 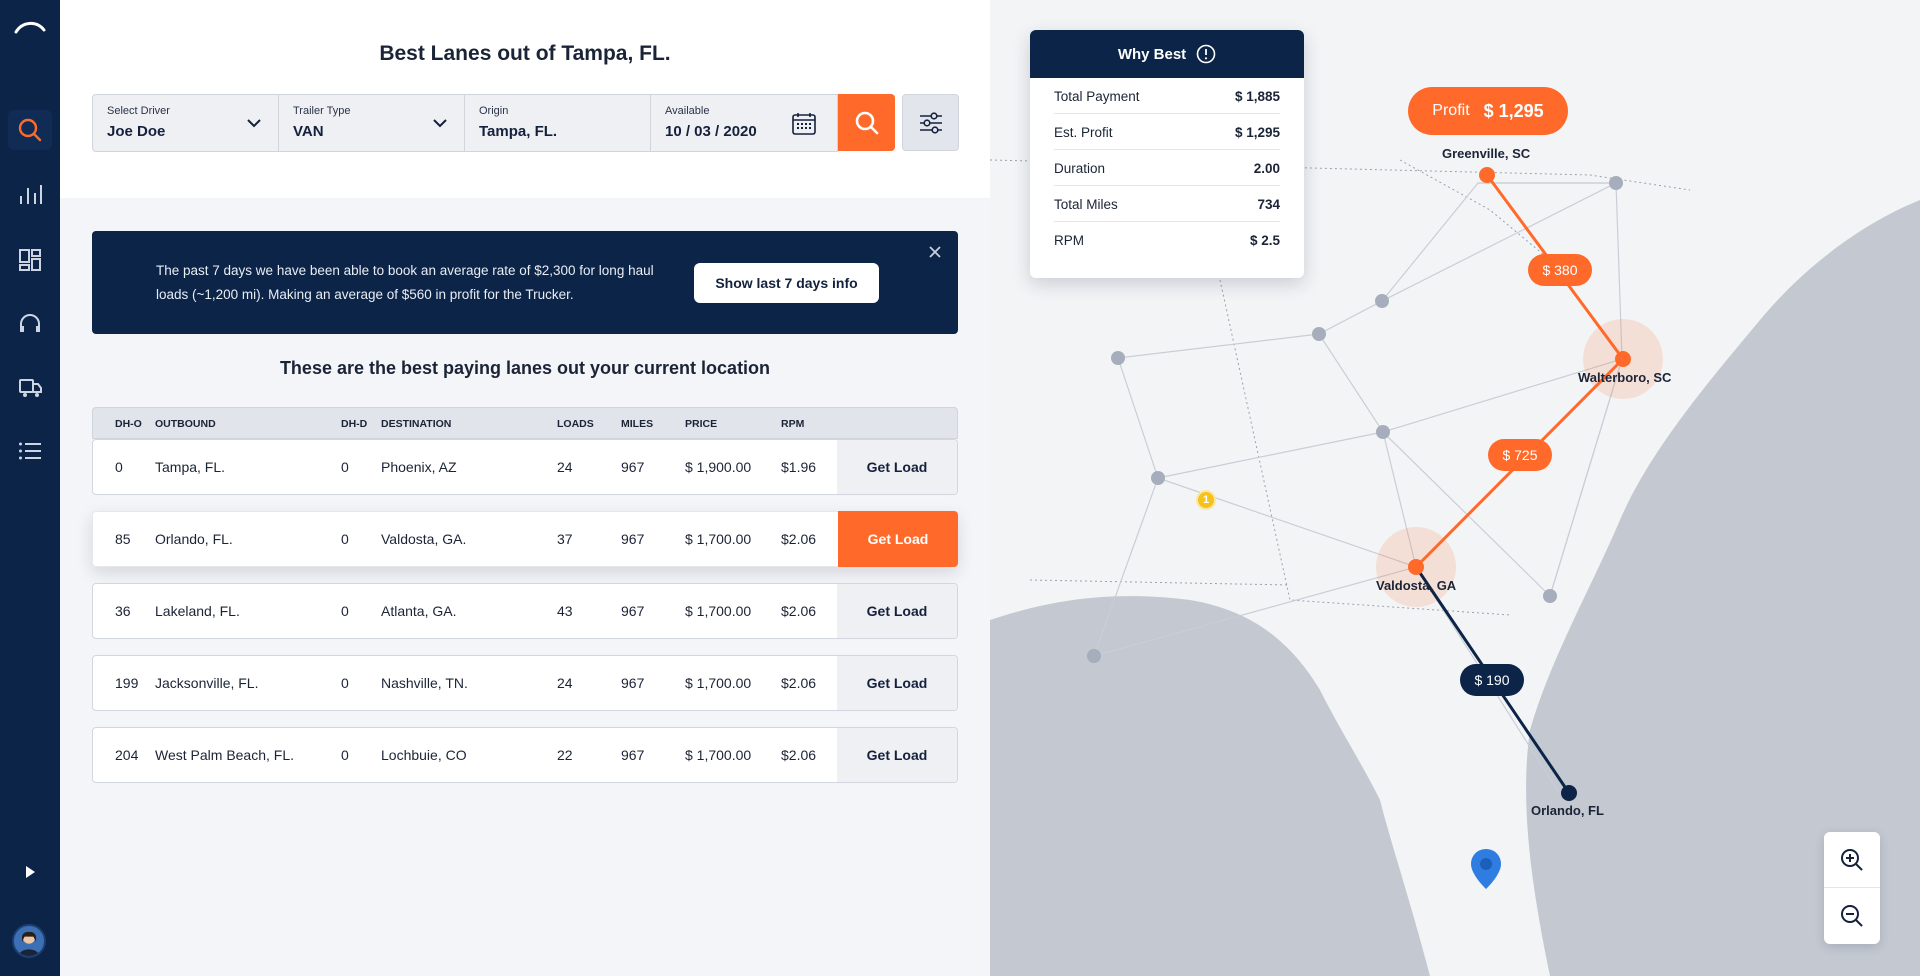 I want to click on profit-badge: Profit $ 1,295, so click(x=1488, y=111).